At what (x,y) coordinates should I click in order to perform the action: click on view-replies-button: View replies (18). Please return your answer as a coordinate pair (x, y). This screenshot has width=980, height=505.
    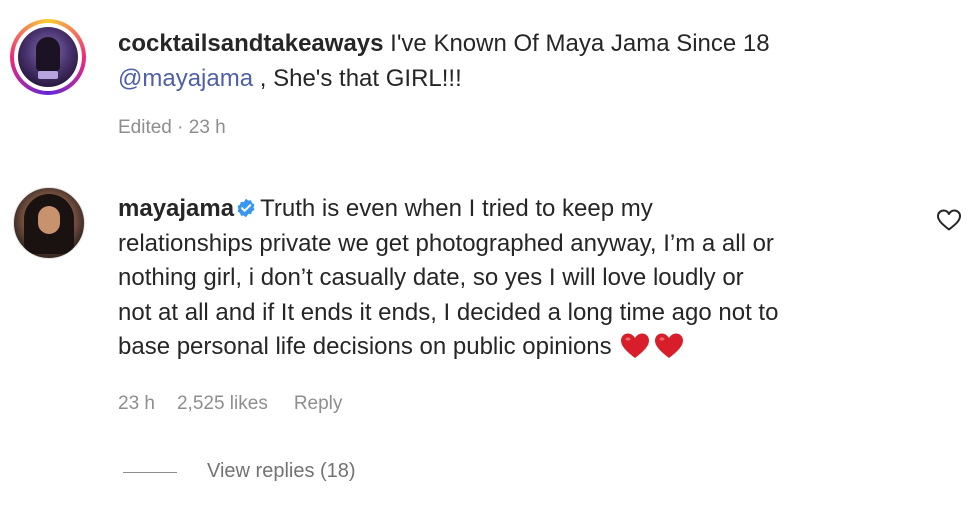
    Looking at the image, I should click on (281, 471).